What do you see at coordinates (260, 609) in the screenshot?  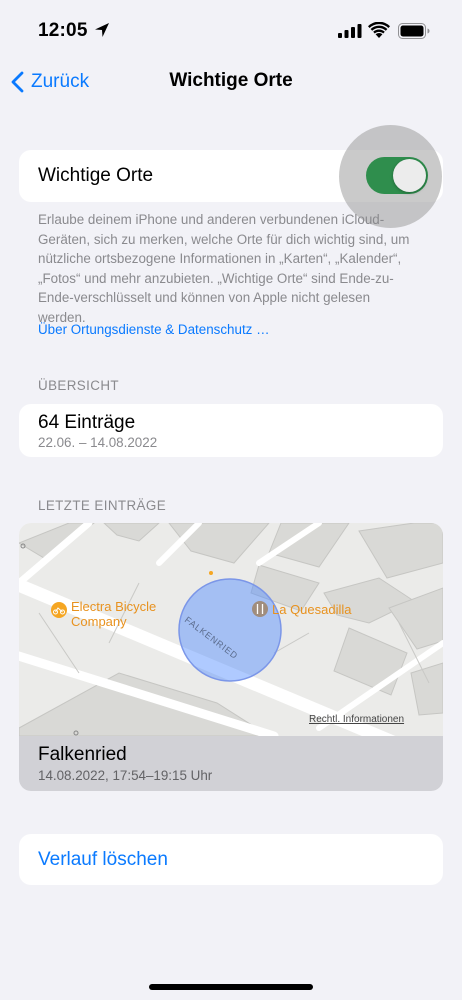 I see `restaurant-poi-icon` at bounding box center [260, 609].